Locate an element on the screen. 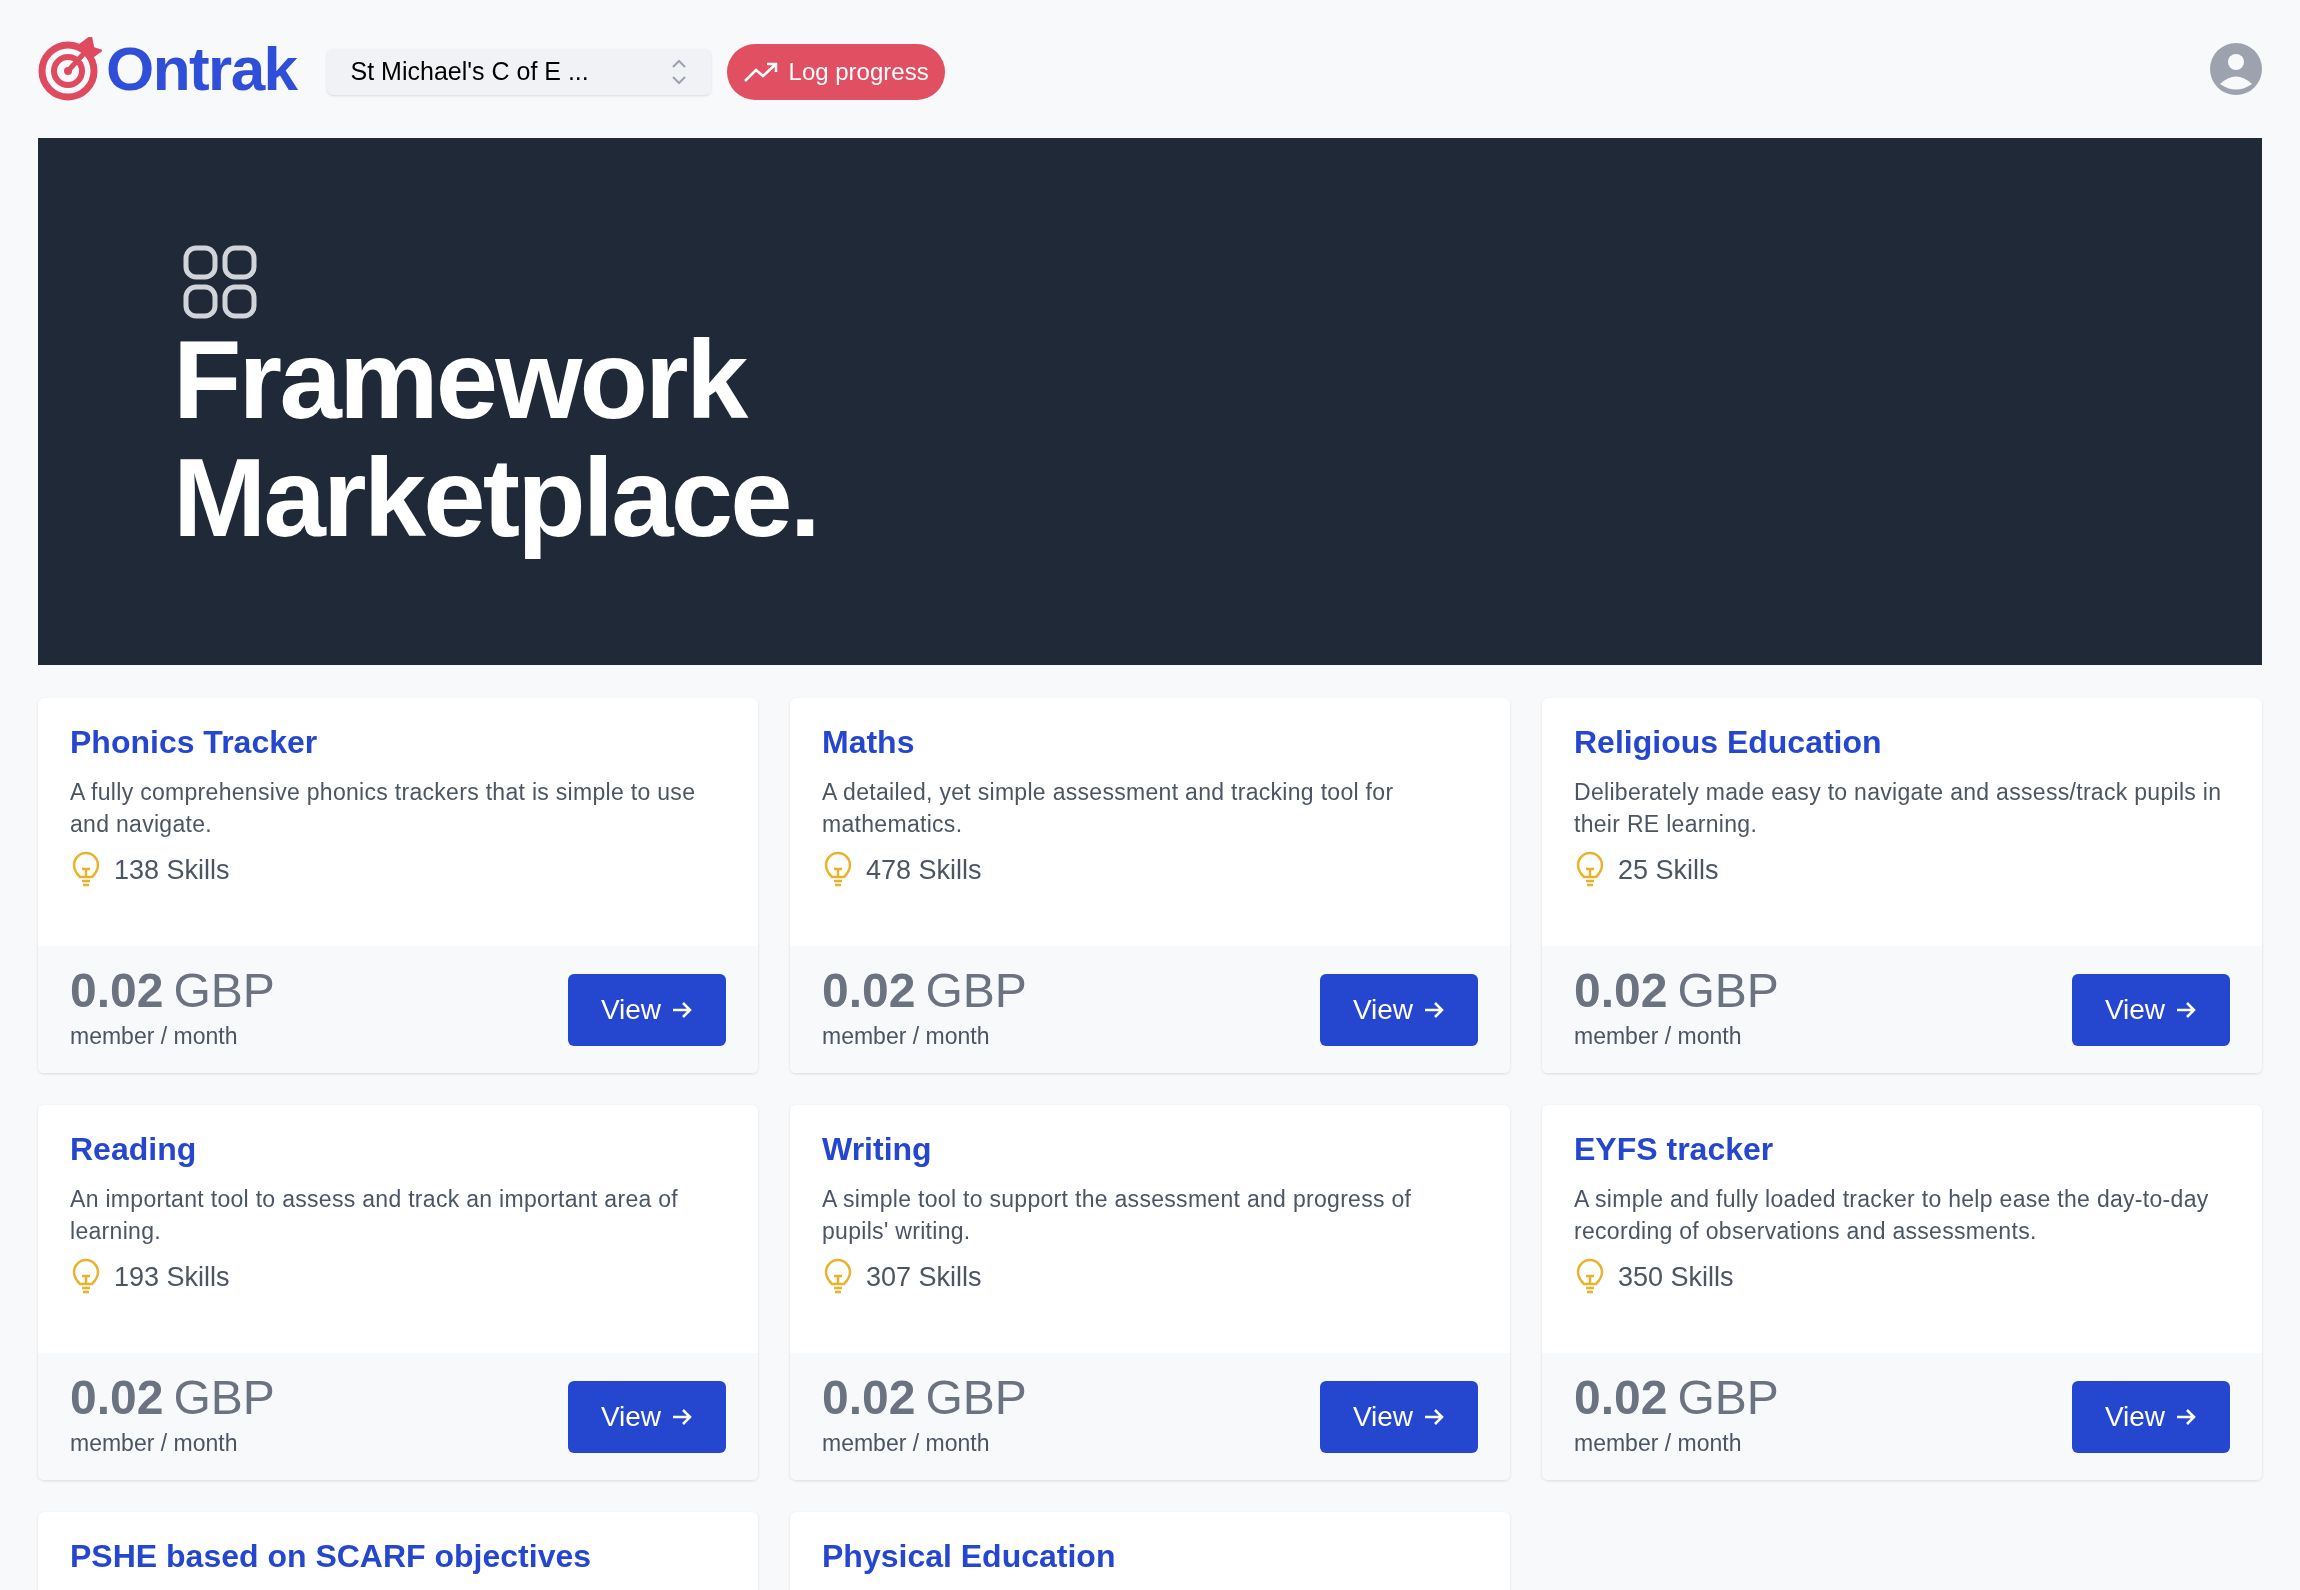  framework-description: A simple and fully loaded tracker to help ease the day-to-day recording of observations and assessments. is located at coordinates (1892, 1215).